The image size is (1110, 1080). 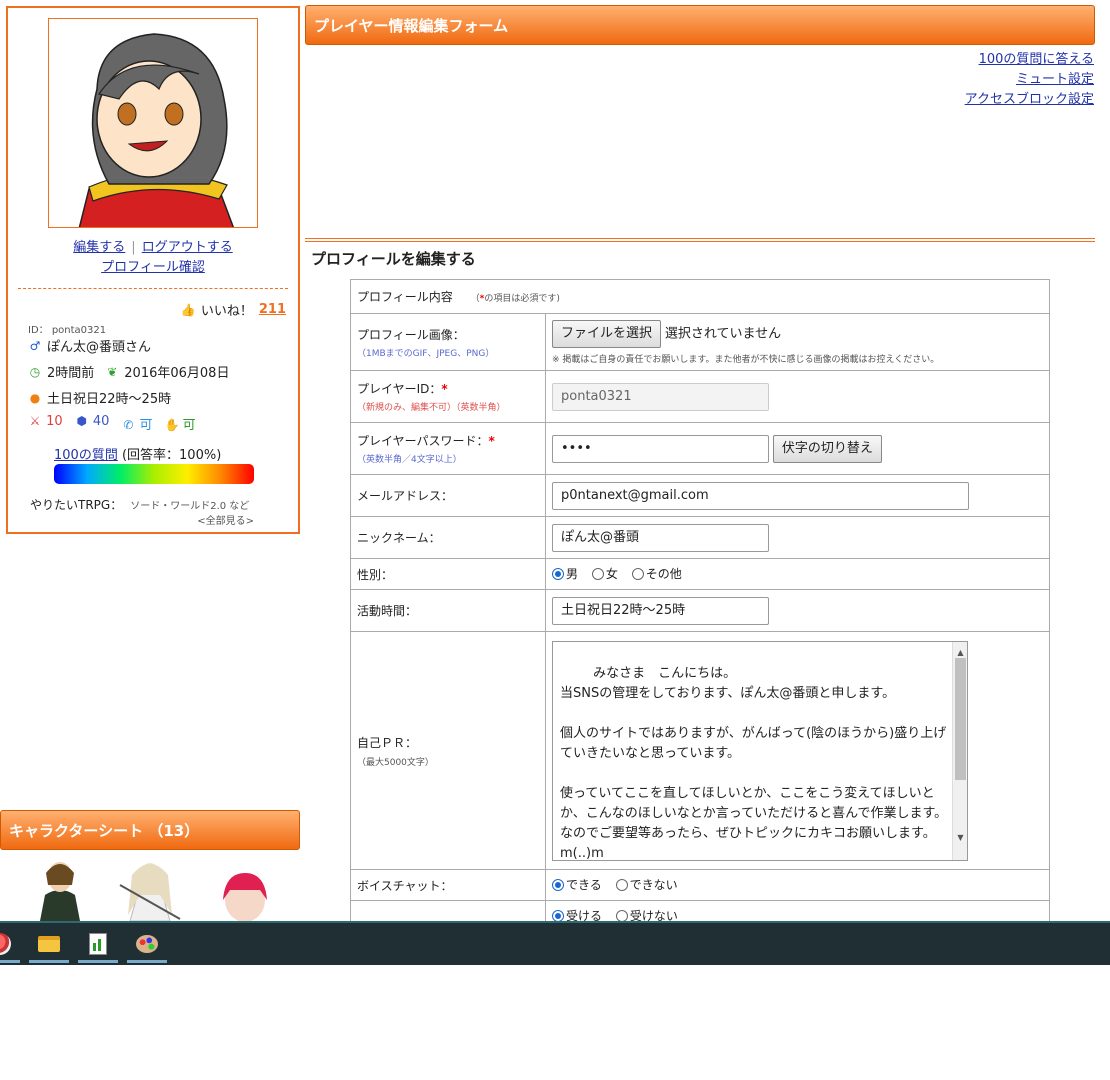 What do you see at coordinates (611, 574) in the screenshot?
I see `gender-female-label: 女` at bounding box center [611, 574].